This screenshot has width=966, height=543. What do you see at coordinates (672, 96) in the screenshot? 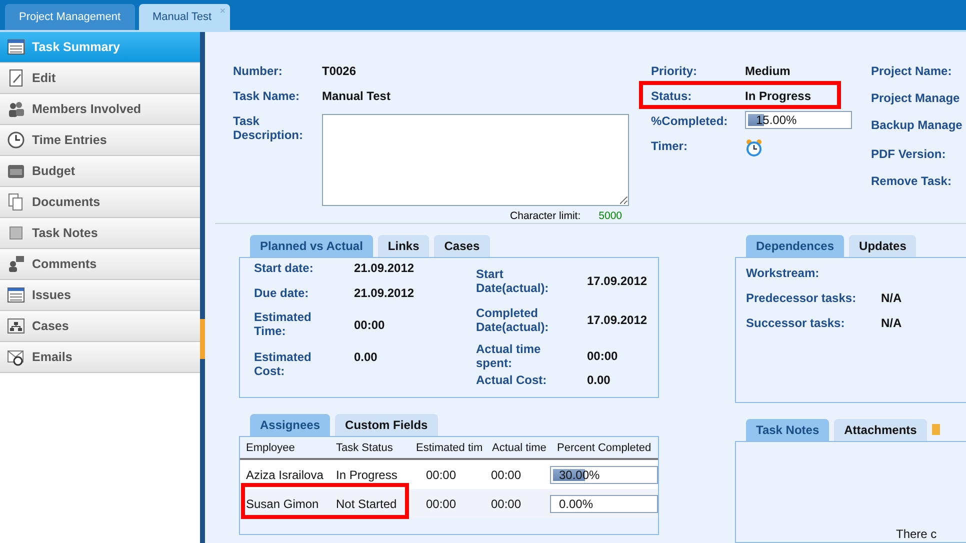
I see `field-label: Status:` at bounding box center [672, 96].